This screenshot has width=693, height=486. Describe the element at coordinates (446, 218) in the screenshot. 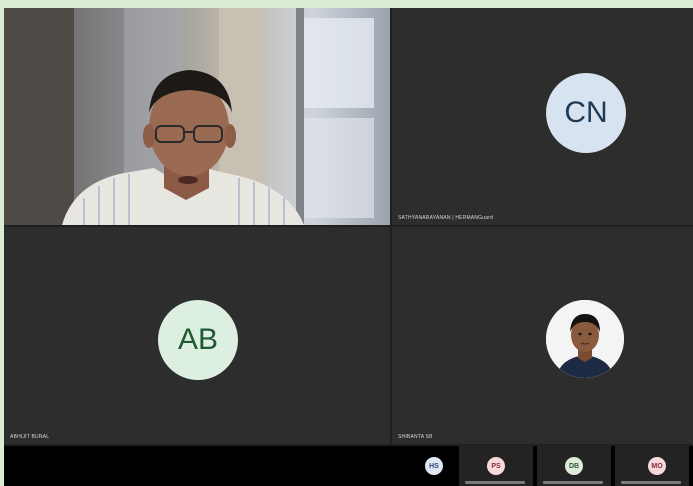

I see `participant-name-cn: SATHYANARAYANAN | HERMANGuard` at that location.